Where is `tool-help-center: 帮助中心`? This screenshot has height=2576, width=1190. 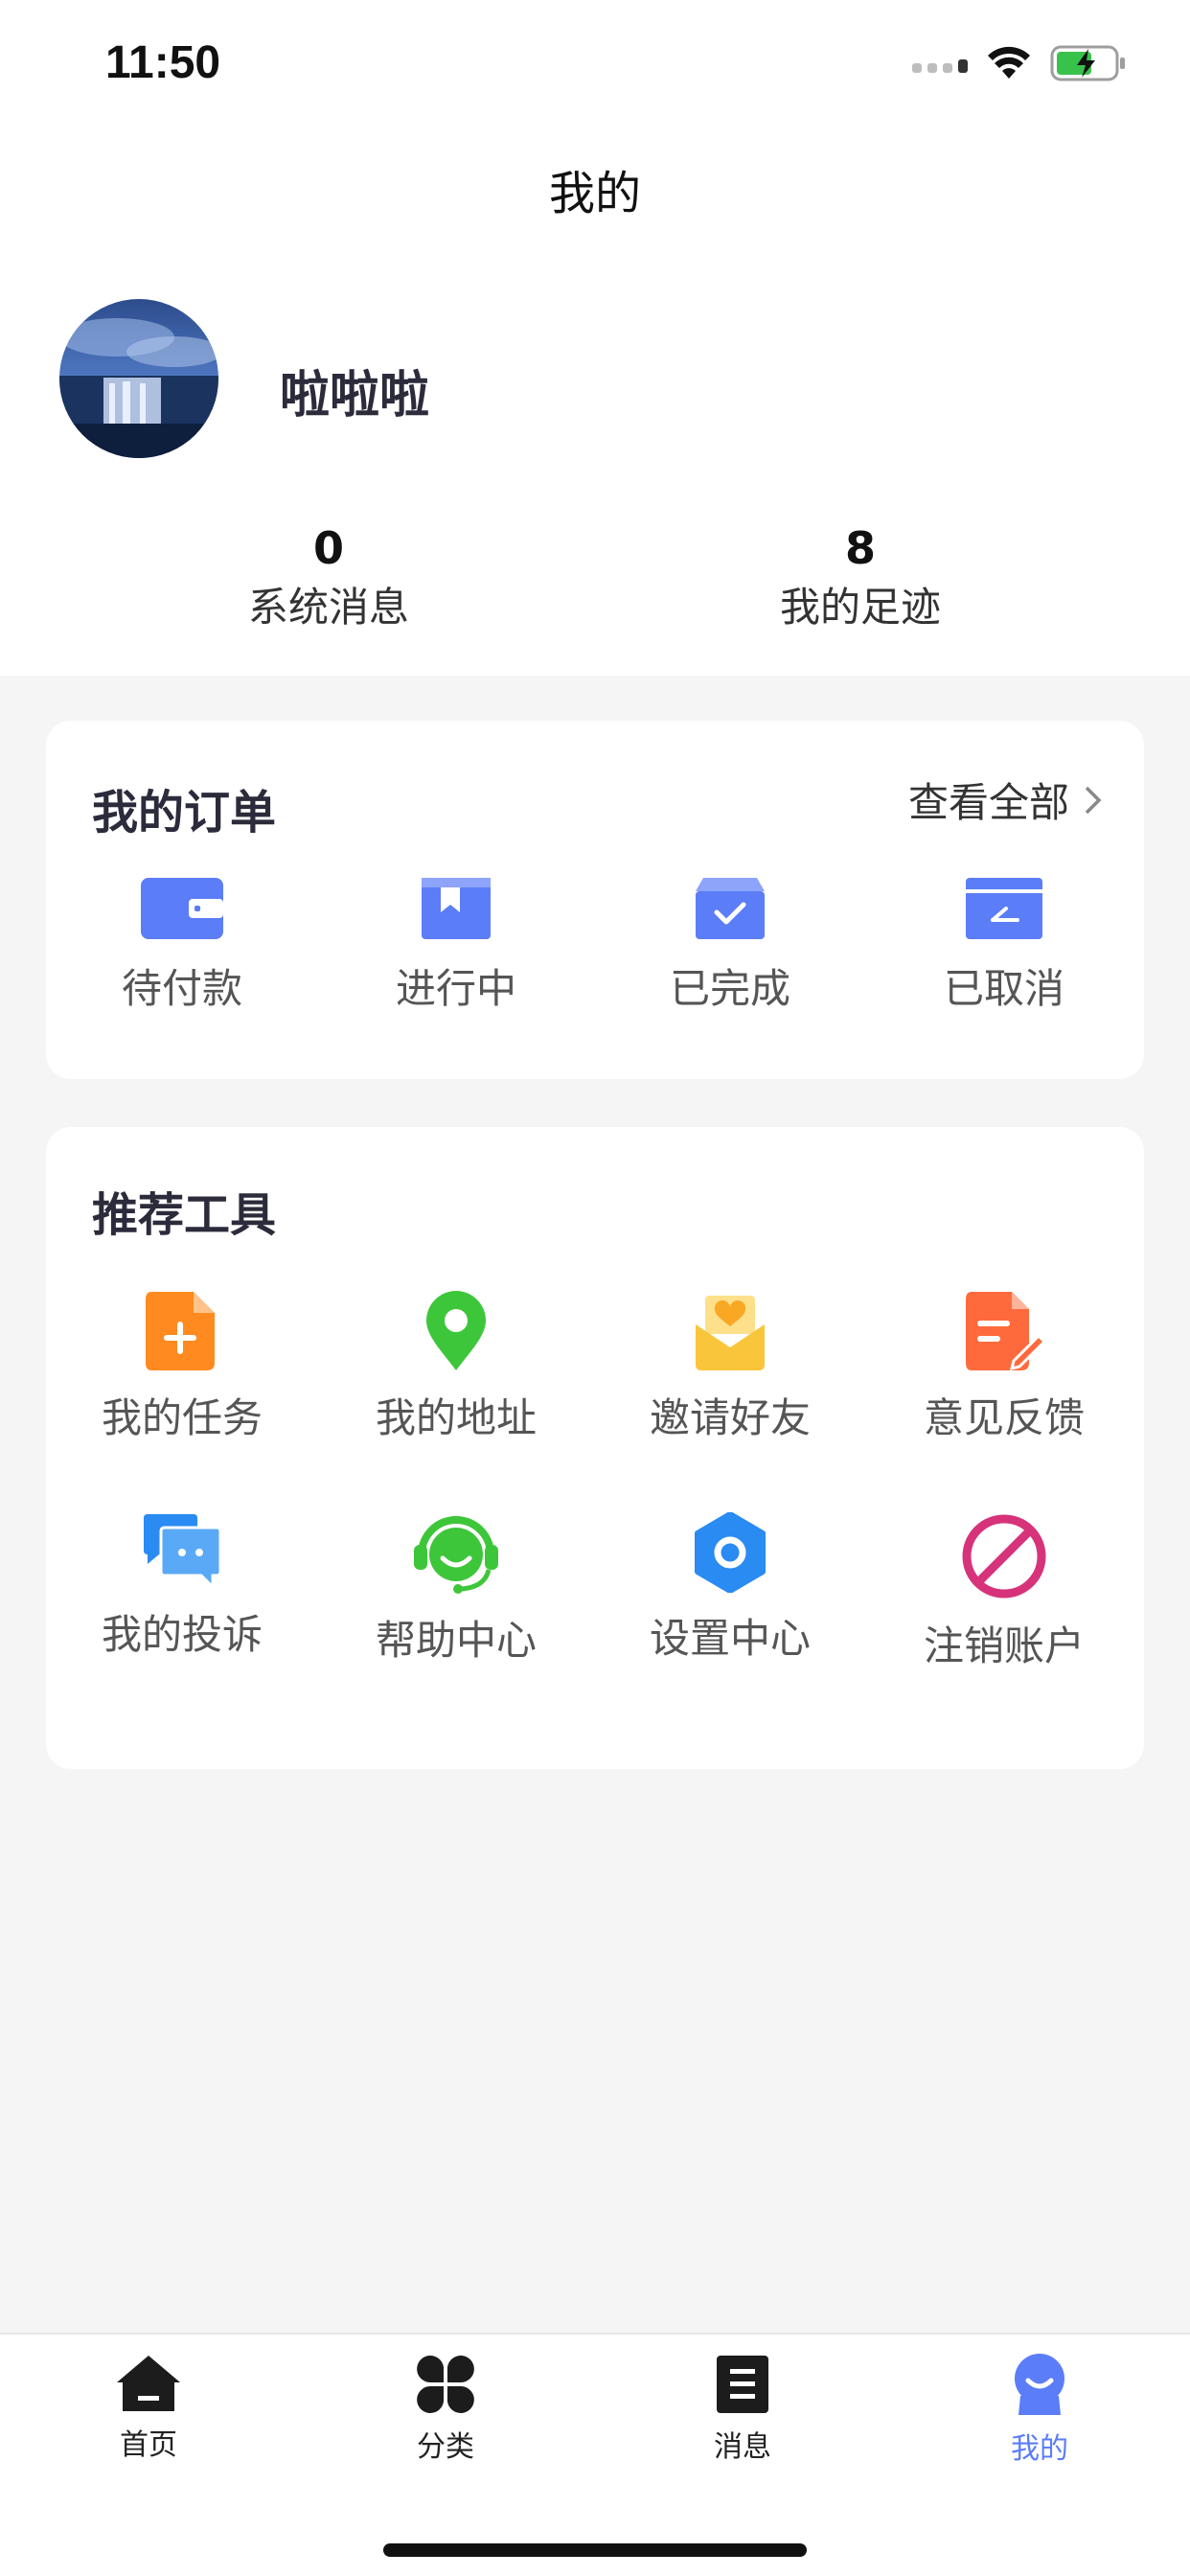 tool-help-center: 帮助中心 is located at coordinates (457, 1589).